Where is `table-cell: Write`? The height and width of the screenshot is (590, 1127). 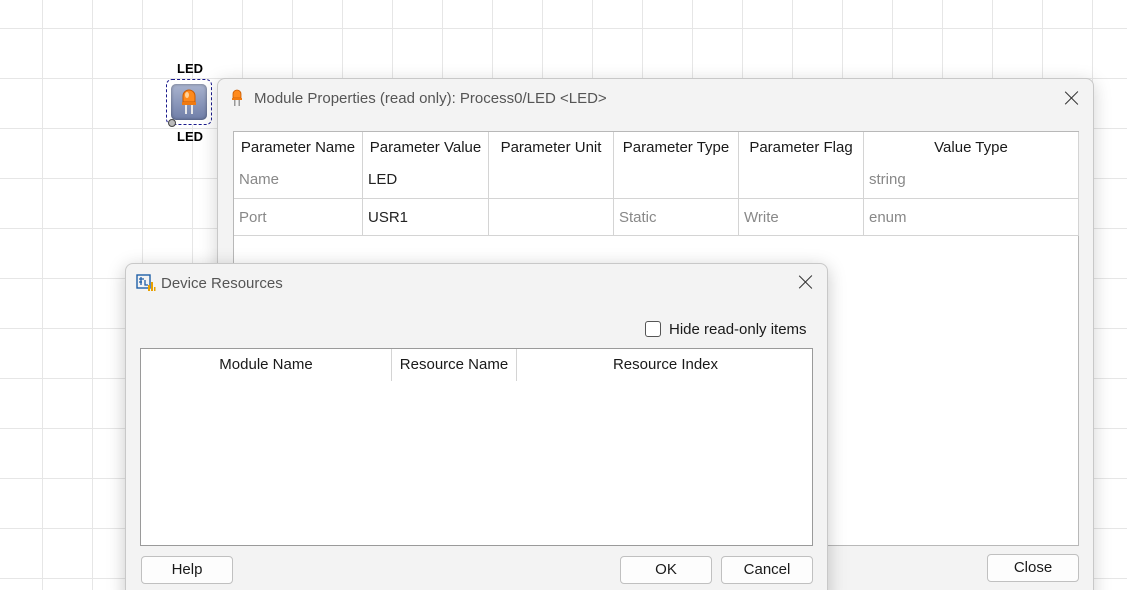
table-cell: Write is located at coordinates (801, 217).